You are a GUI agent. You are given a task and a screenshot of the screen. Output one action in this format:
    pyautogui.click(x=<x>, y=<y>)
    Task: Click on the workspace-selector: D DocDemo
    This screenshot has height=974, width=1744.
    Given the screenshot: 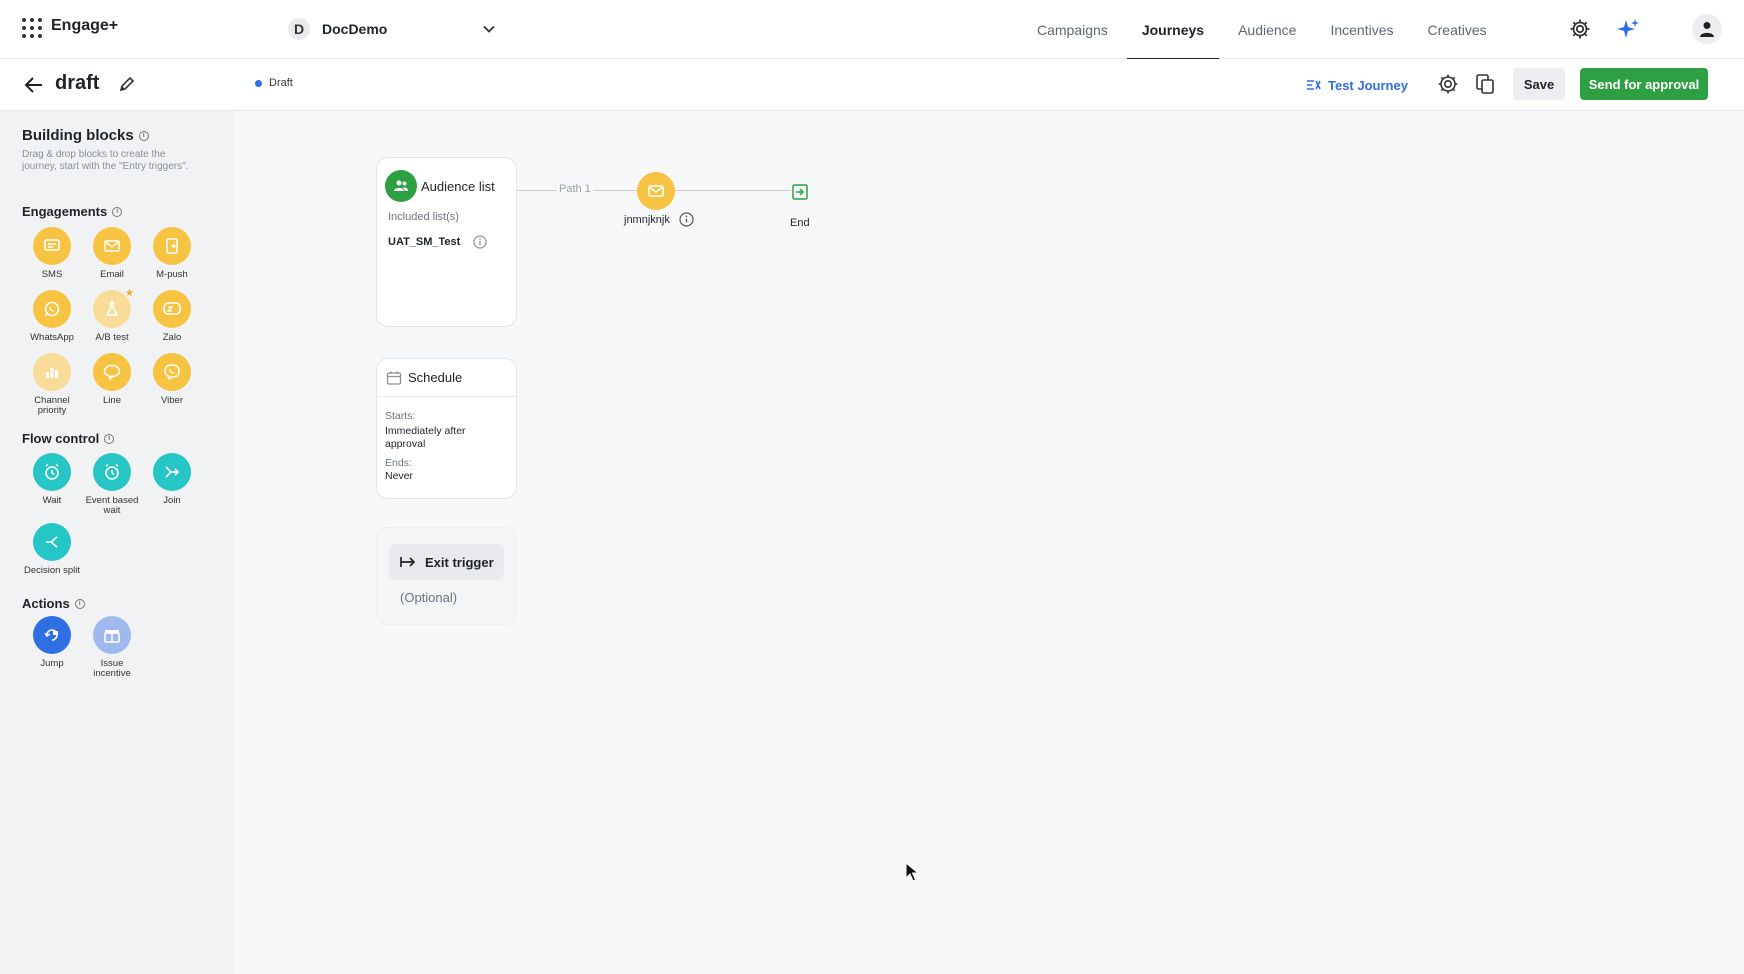 What is the action you would take?
    pyautogui.click(x=392, y=29)
    